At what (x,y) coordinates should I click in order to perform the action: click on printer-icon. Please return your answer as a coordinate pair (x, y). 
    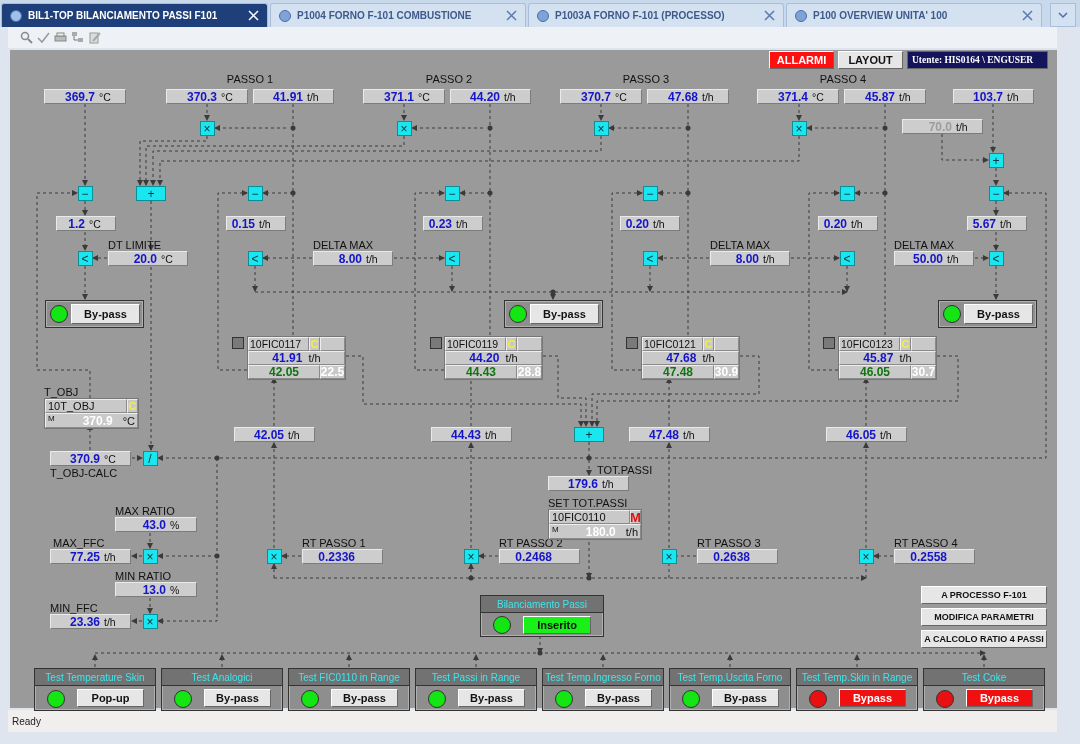
    Looking at the image, I should click on (60, 37).